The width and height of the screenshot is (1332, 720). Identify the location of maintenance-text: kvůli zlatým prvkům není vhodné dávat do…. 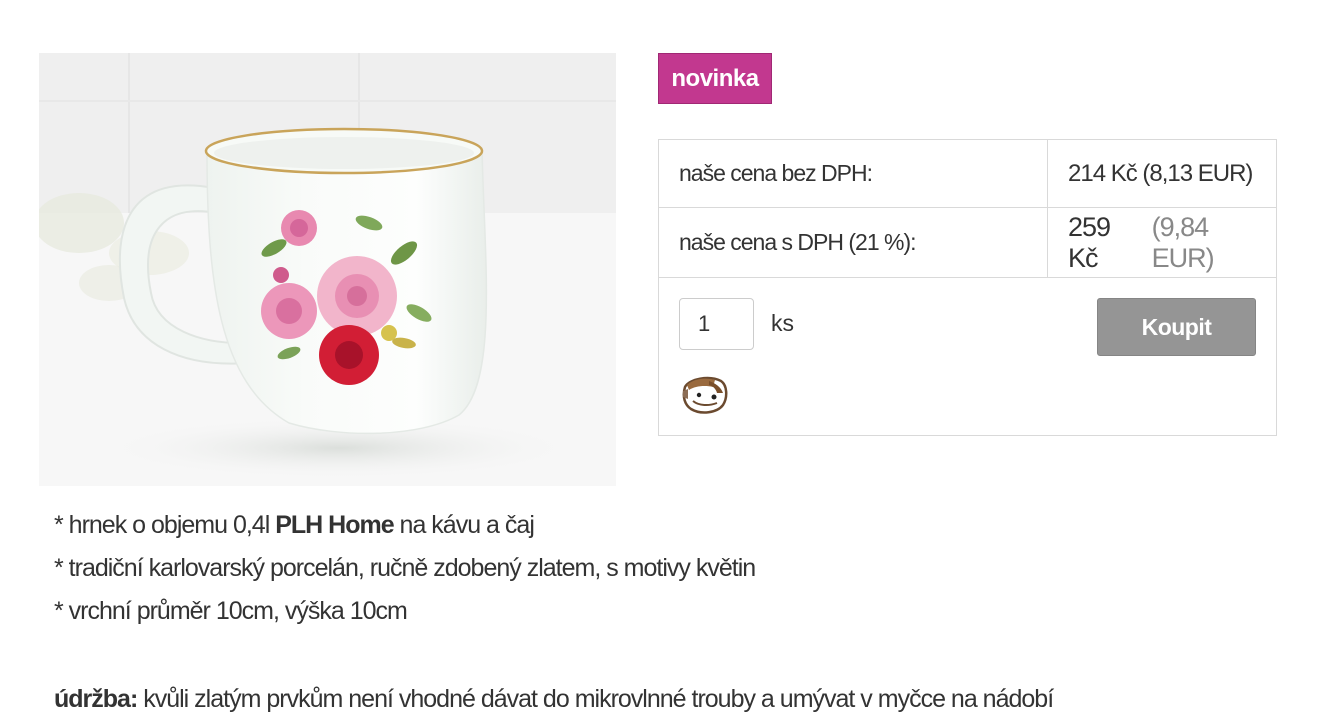
(595, 699).